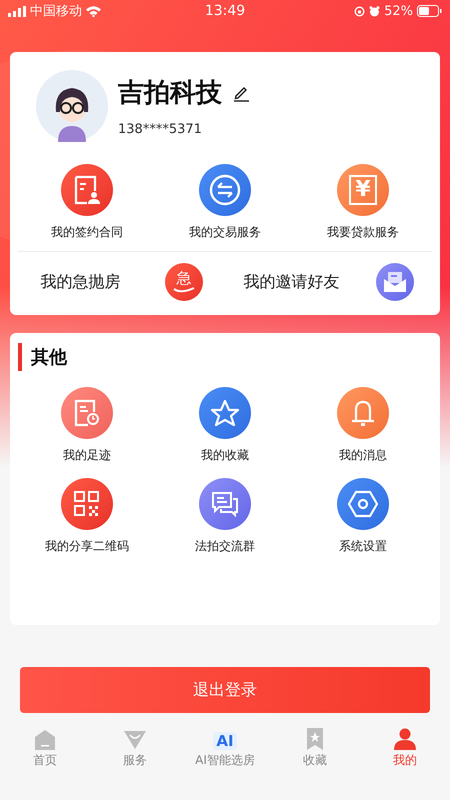  I want to click on chat-icon, so click(225, 504).